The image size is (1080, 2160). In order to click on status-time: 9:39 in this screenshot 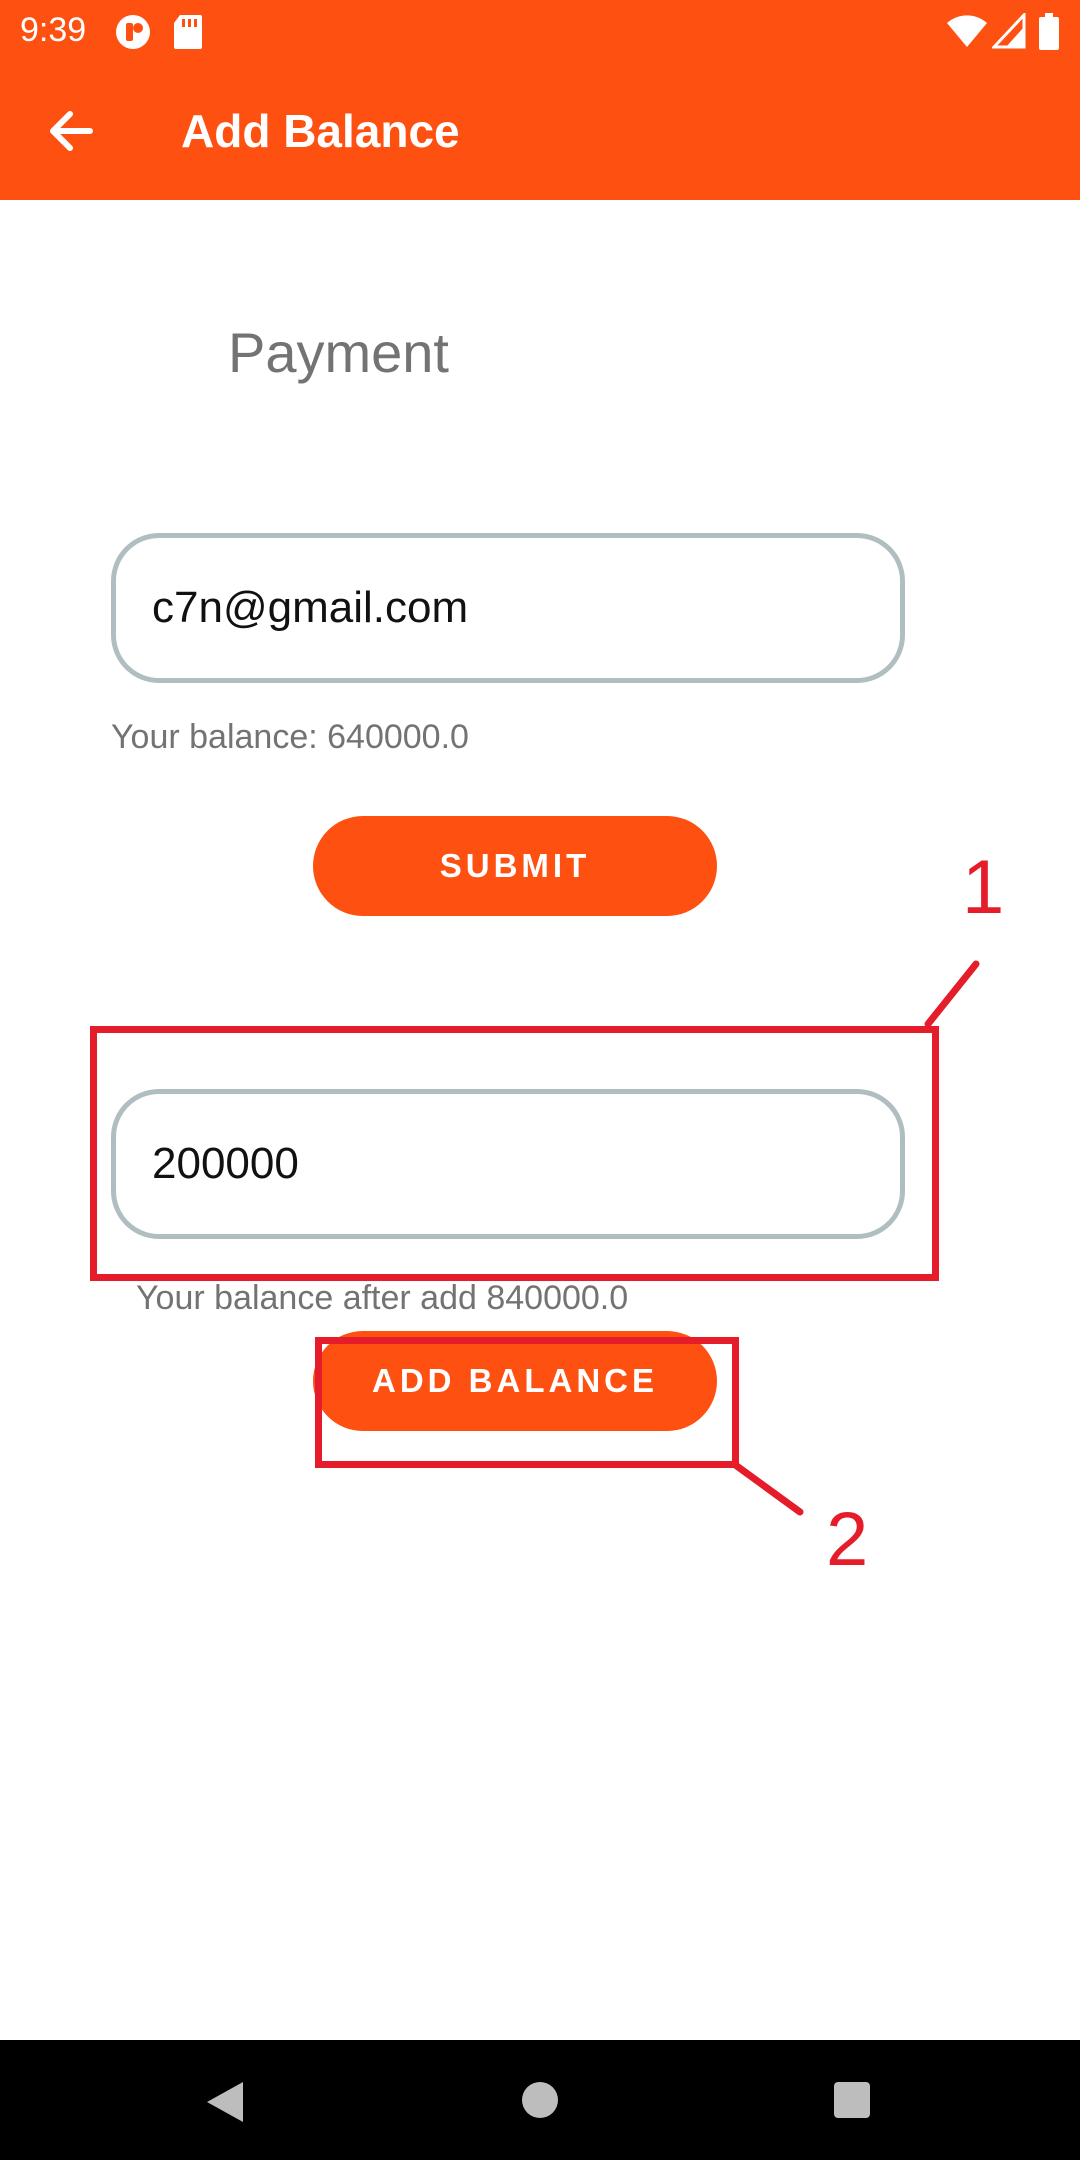, I will do `click(53, 30)`.